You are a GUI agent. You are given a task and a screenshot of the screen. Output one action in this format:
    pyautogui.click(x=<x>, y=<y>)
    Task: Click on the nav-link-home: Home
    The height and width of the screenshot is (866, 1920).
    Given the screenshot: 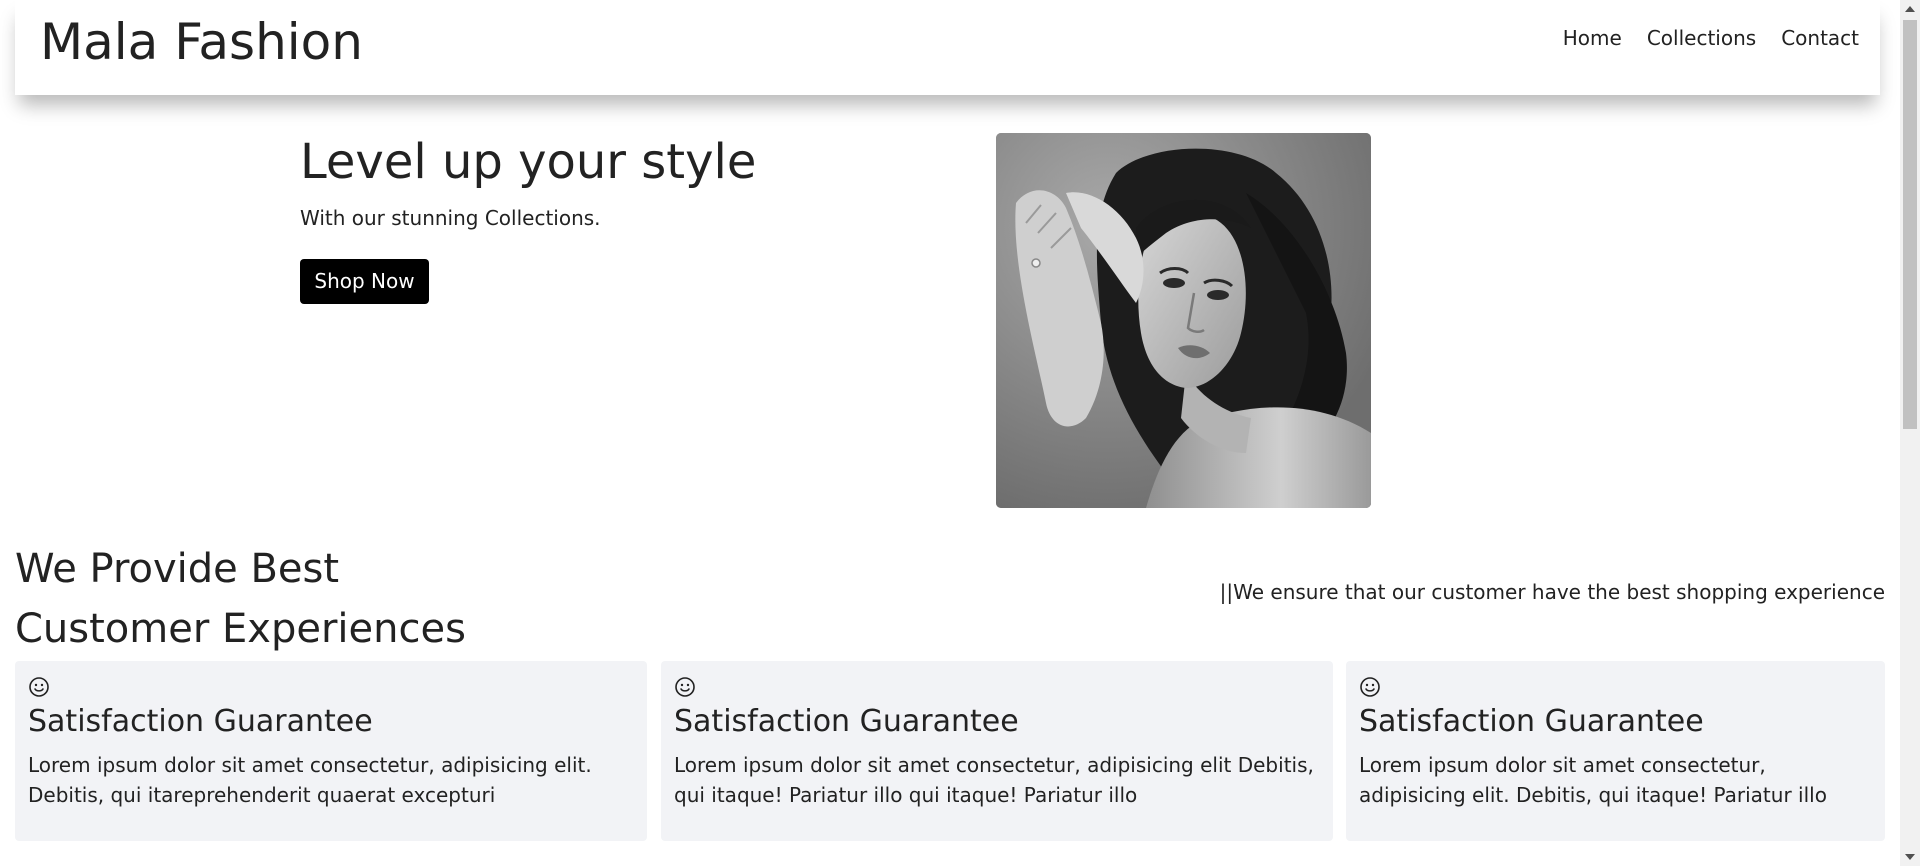 What is the action you would take?
    pyautogui.click(x=1592, y=38)
    